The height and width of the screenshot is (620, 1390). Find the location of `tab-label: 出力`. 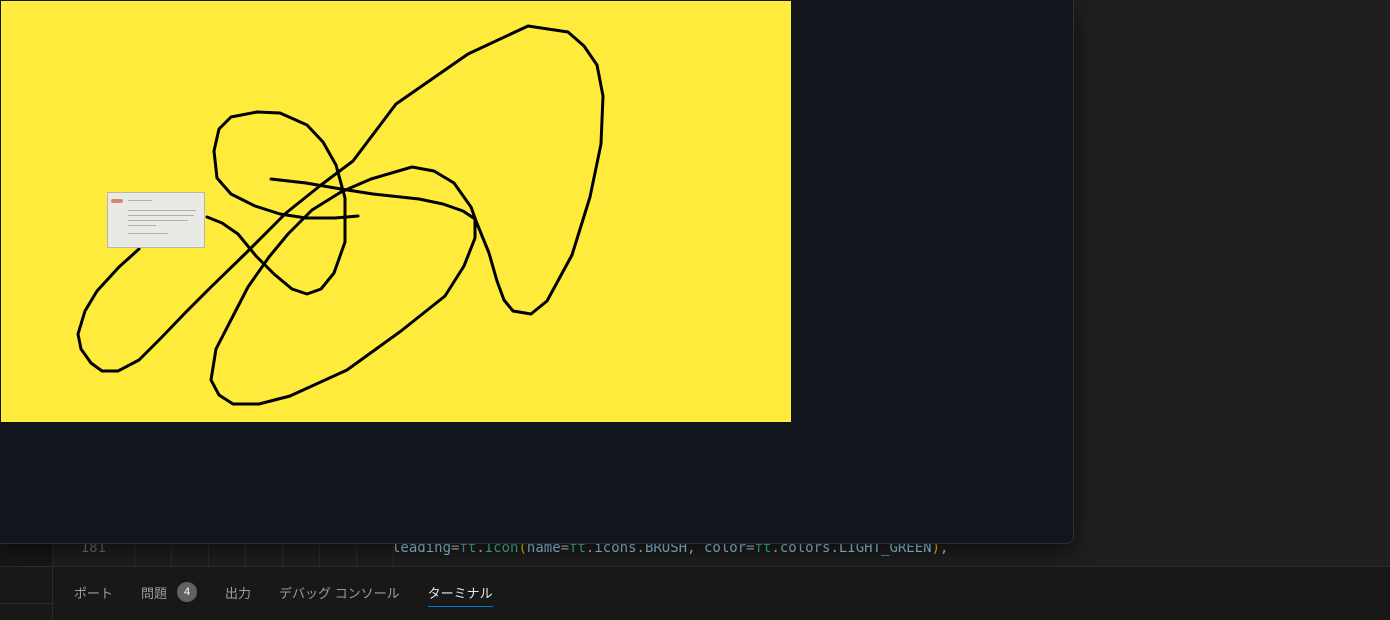

tab-label: 出力 is located at coordinates (238, 593).